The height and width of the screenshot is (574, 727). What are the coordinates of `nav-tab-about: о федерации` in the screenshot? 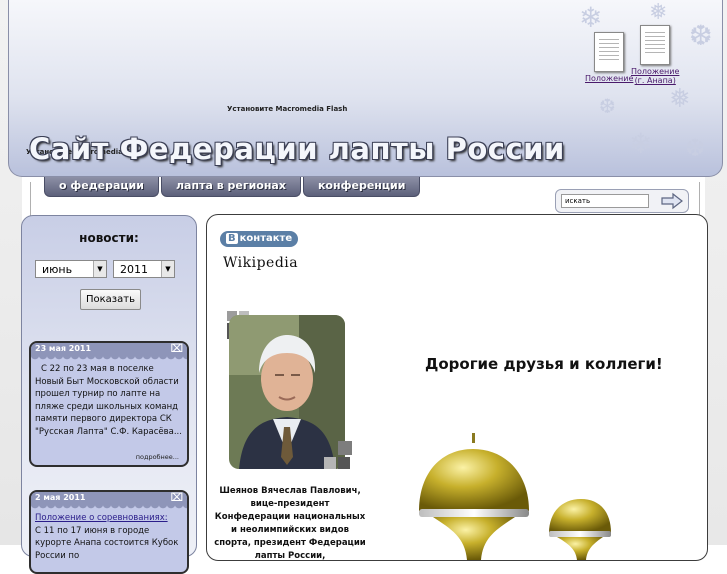 It's located at (101, 187).